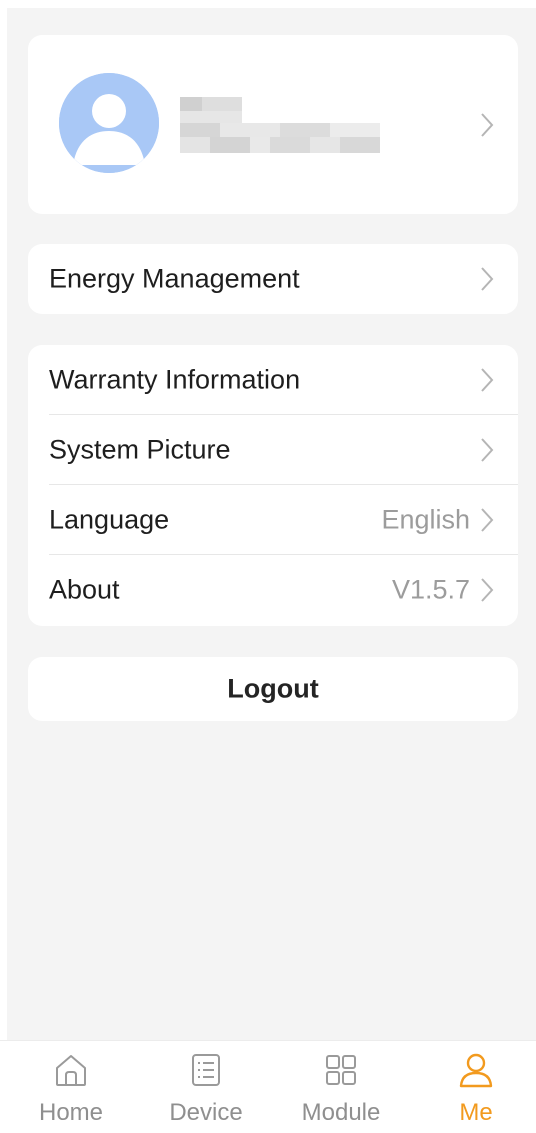  What do you see at coordinates (273, 450) in the screenshot?
I see `menu-item-system-picture: System Picture` at bounding box center [273, 450].